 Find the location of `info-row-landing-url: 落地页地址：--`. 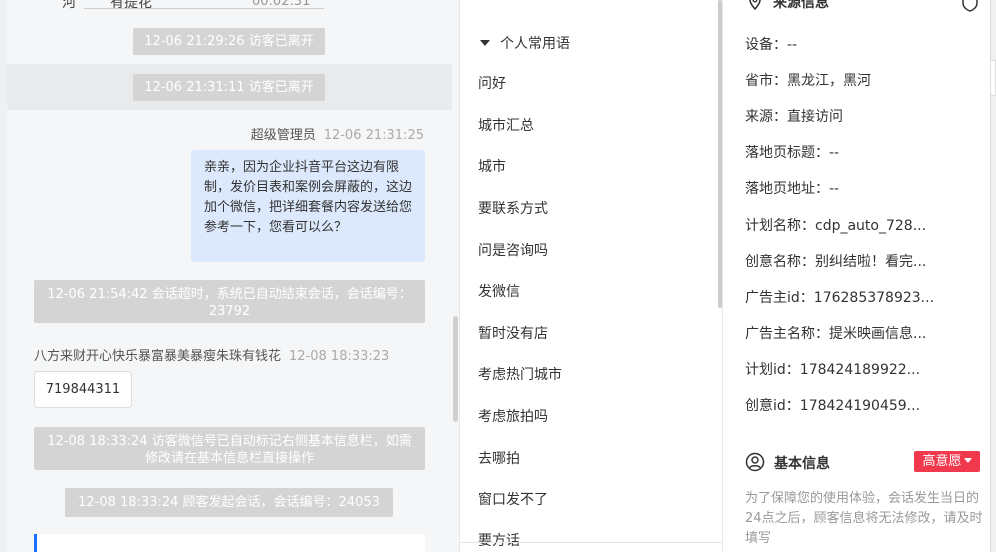

info-row-landing-url: 落地页地址：-- is located at coordinates (792, 189).